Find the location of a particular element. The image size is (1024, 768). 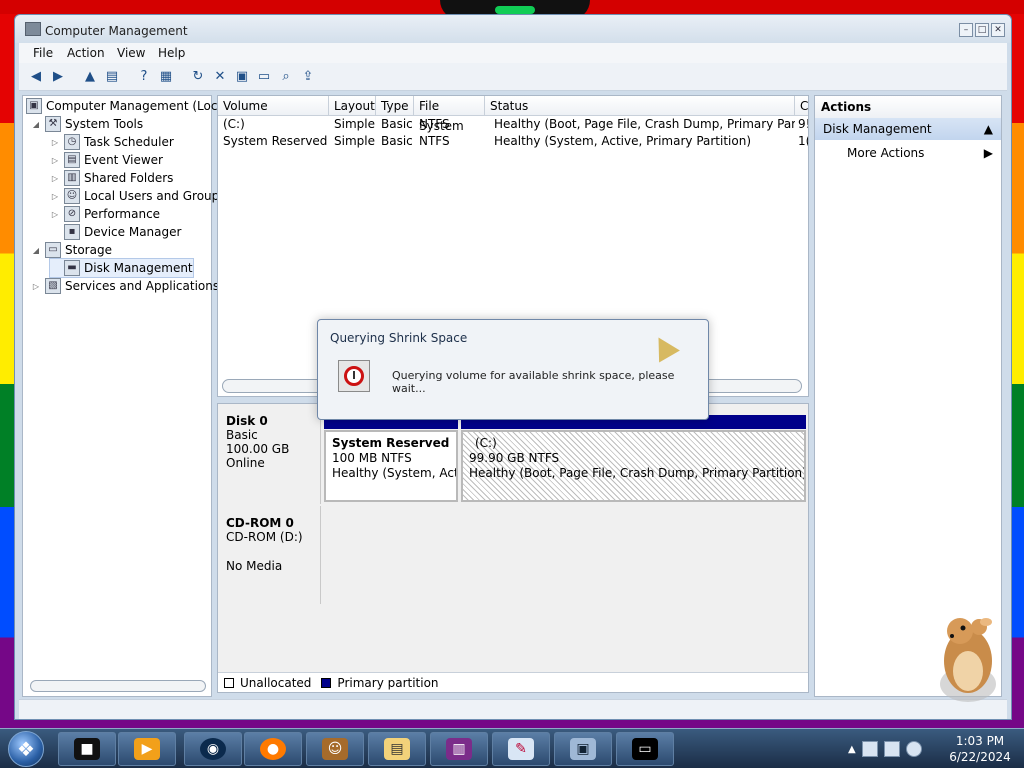

actions-section-label: Disk Management is located at coordinates (877, 129).